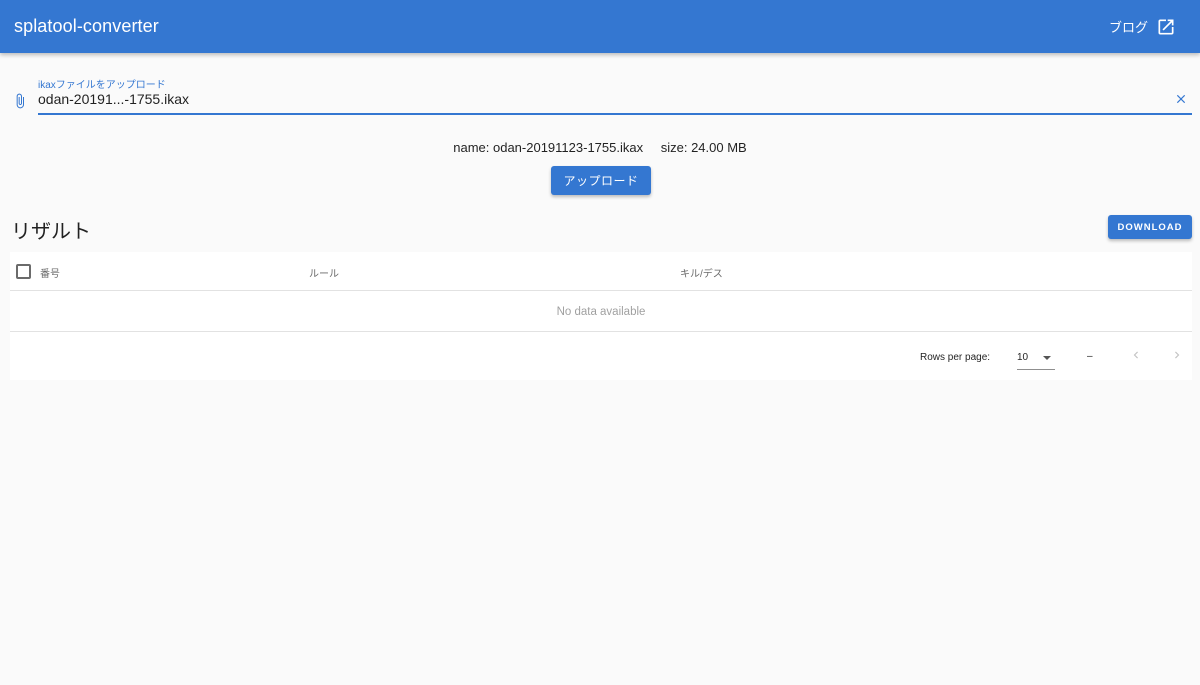 The width and height of the screenshot is (1200, 685). Describe the element at coordinates (601, 356) in the screenshot. I see `table-footer: Rows per page: 10 –` at that location.